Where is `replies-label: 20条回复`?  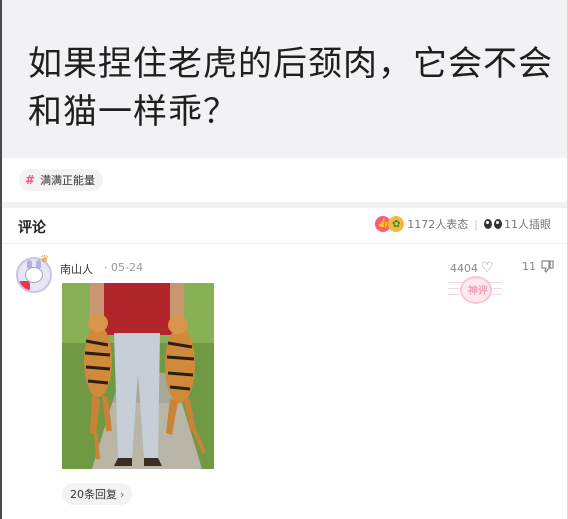
replies-label: 20条回复 is located at coordinates (93, 494).